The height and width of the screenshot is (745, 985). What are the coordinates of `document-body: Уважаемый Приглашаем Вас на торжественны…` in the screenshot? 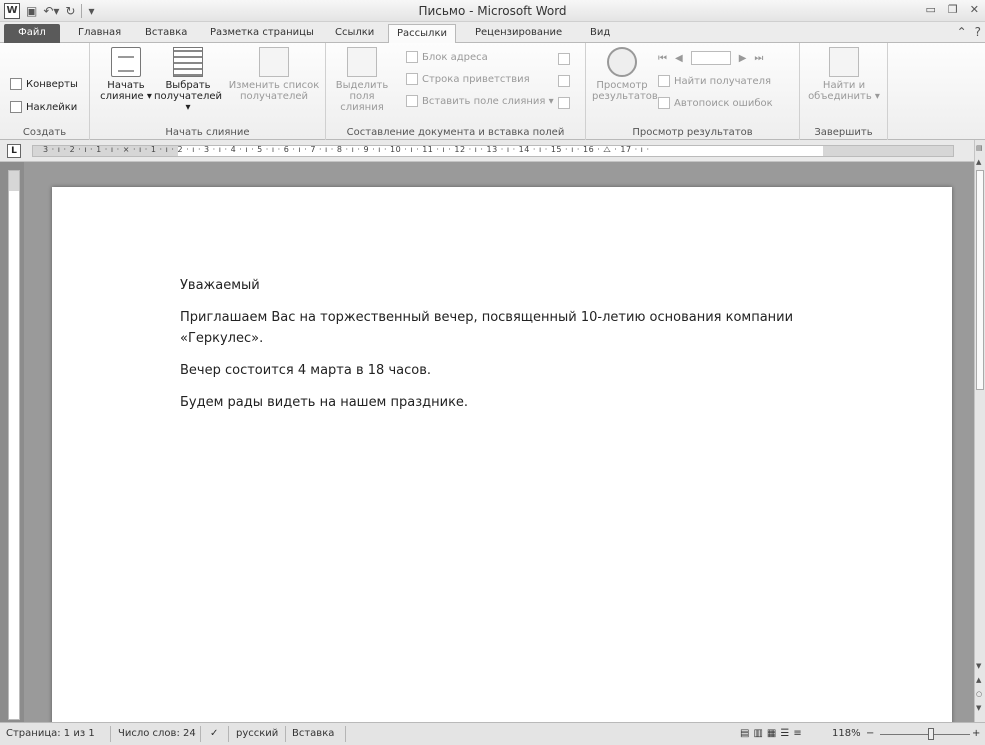 It's located at (510, 349).